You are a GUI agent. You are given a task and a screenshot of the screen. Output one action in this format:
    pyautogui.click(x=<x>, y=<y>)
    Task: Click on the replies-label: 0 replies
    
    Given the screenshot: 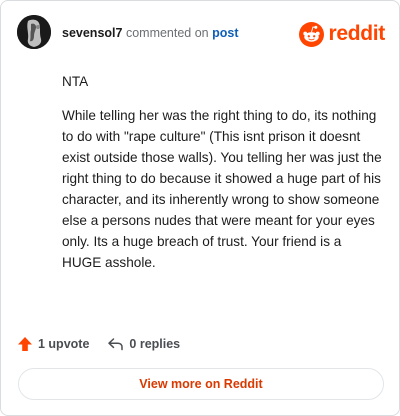 What is the action you would take?
    pyautogui.click(x=155, y=344)
    